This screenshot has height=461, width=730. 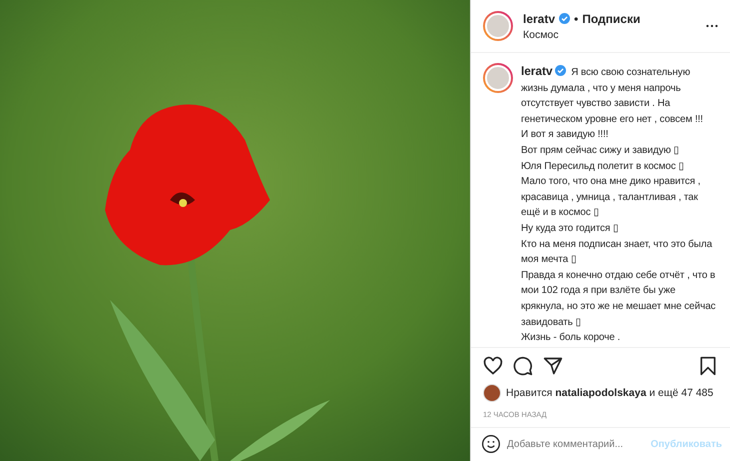 What do you see at coordinates (571, 338) in the screenshot?
I see `caption-line: Жизнь - боль короче .` at bounding box center [571, 338].